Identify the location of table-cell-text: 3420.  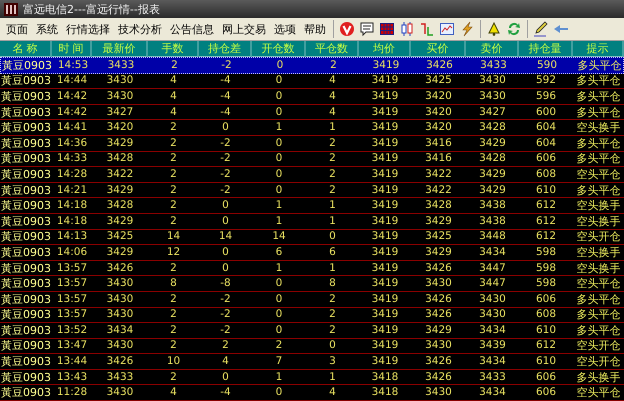
(438, 127).